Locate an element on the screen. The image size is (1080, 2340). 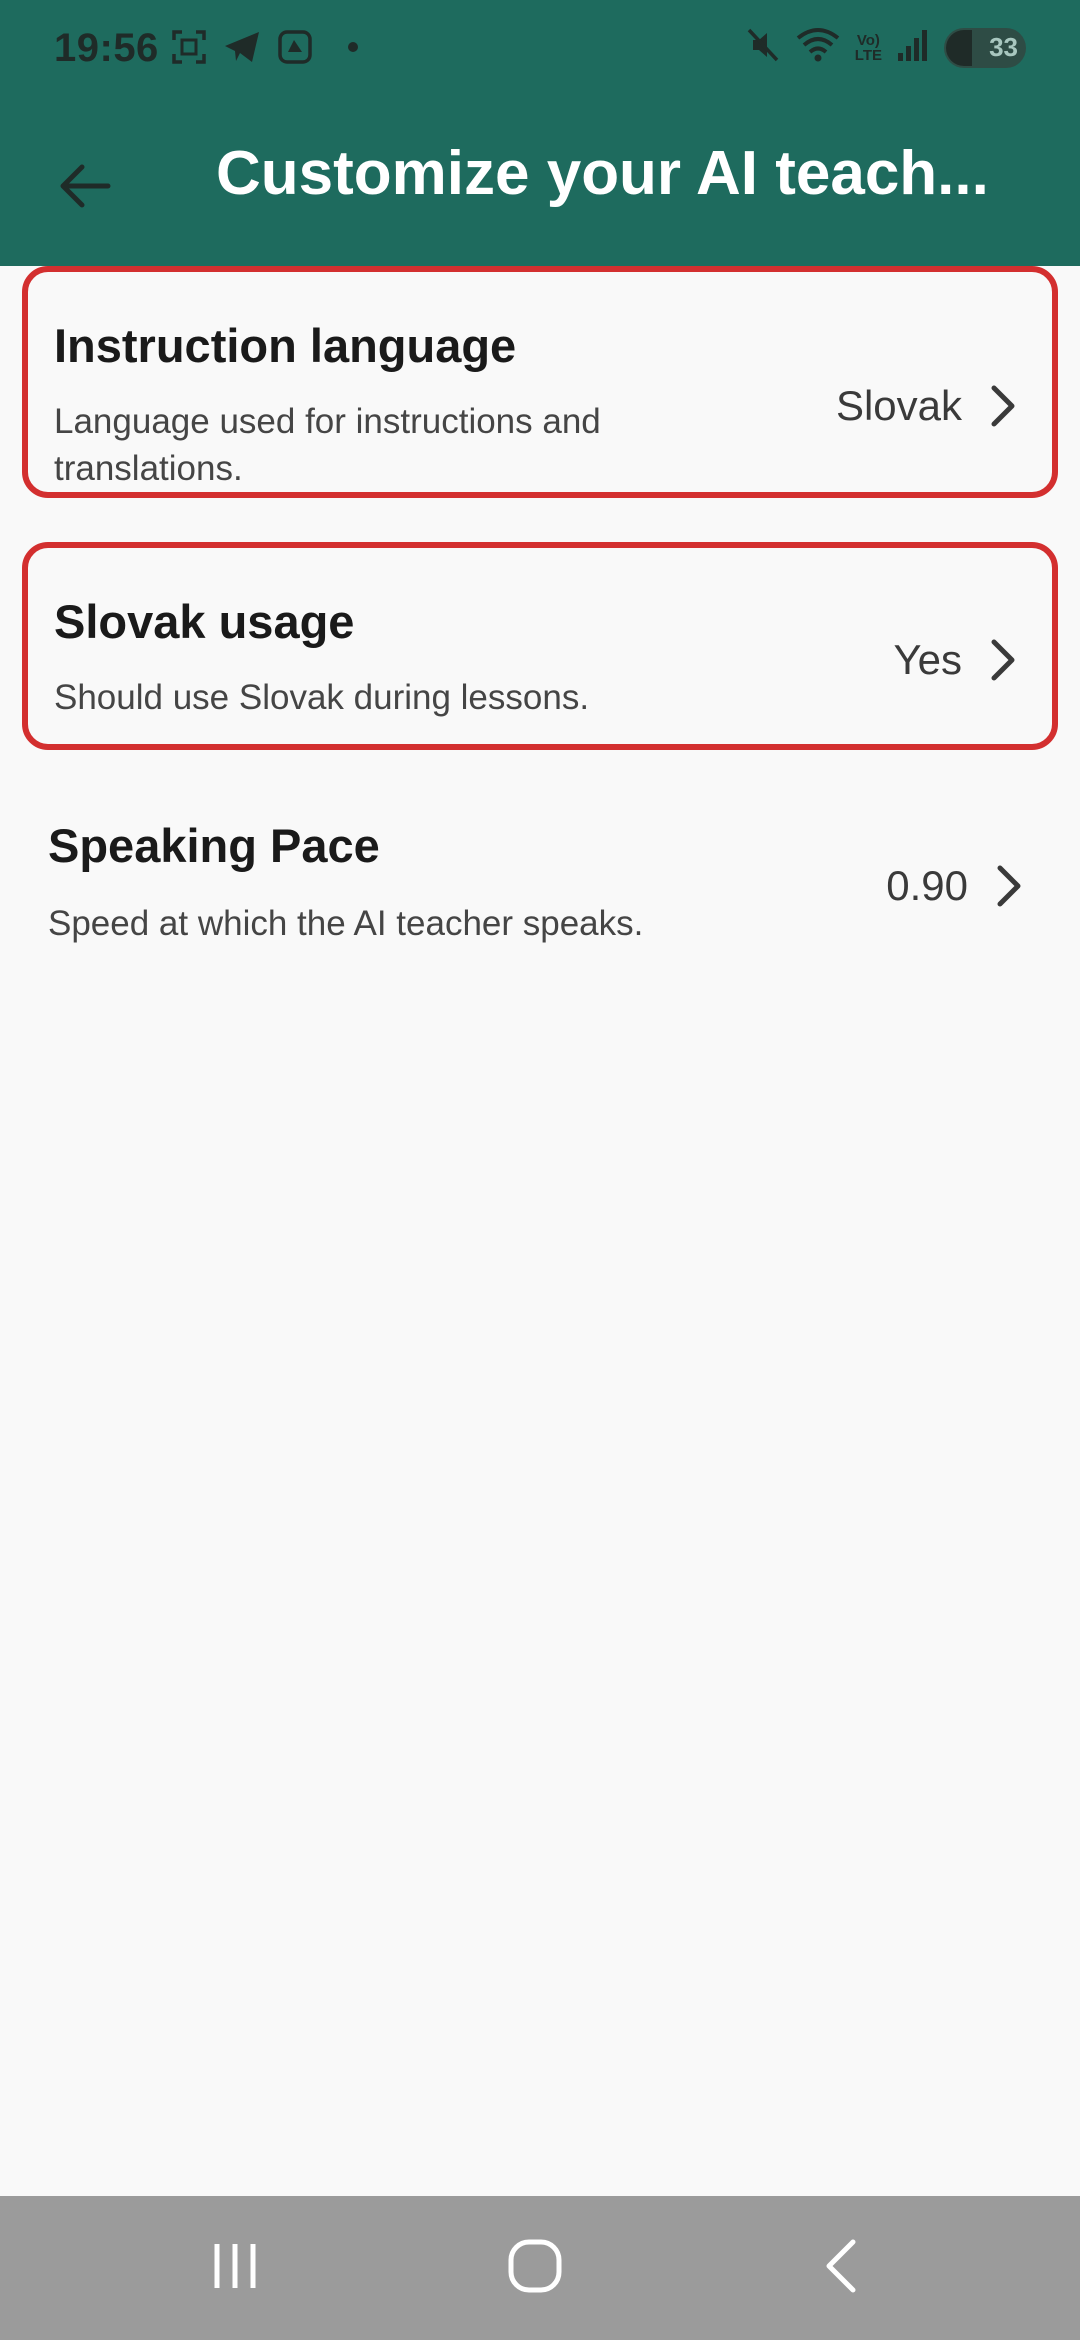
recents-icon is located at coordinates (235, 2268).